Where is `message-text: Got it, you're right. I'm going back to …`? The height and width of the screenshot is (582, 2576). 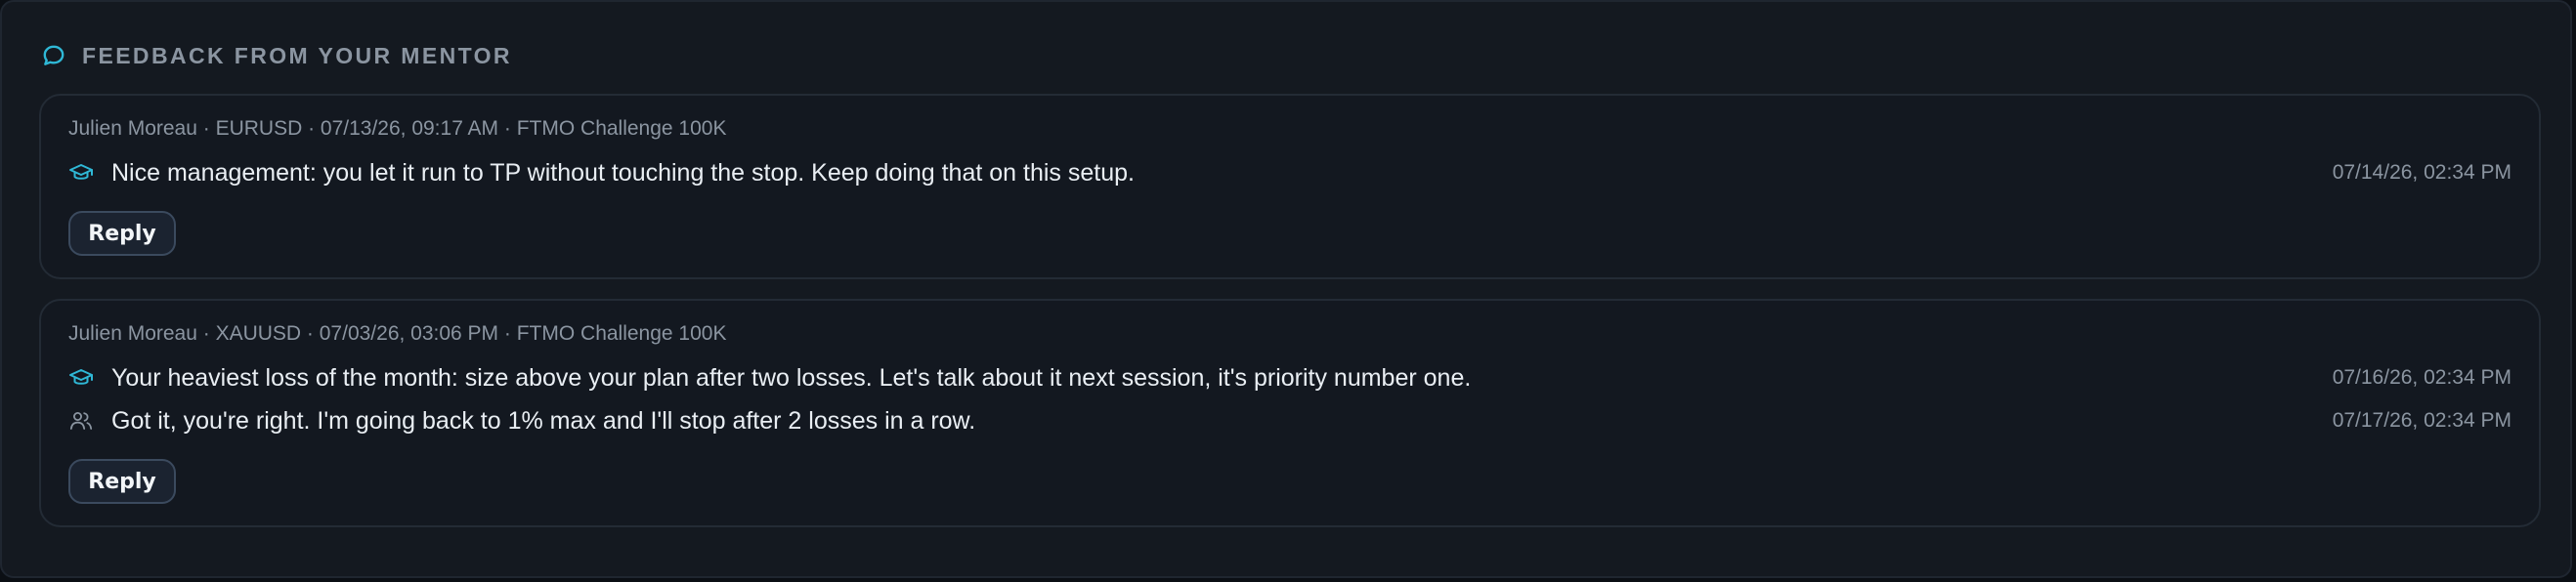
message-text: Got it, you're right. I'm going back to … is located at coordinates (543, 420).